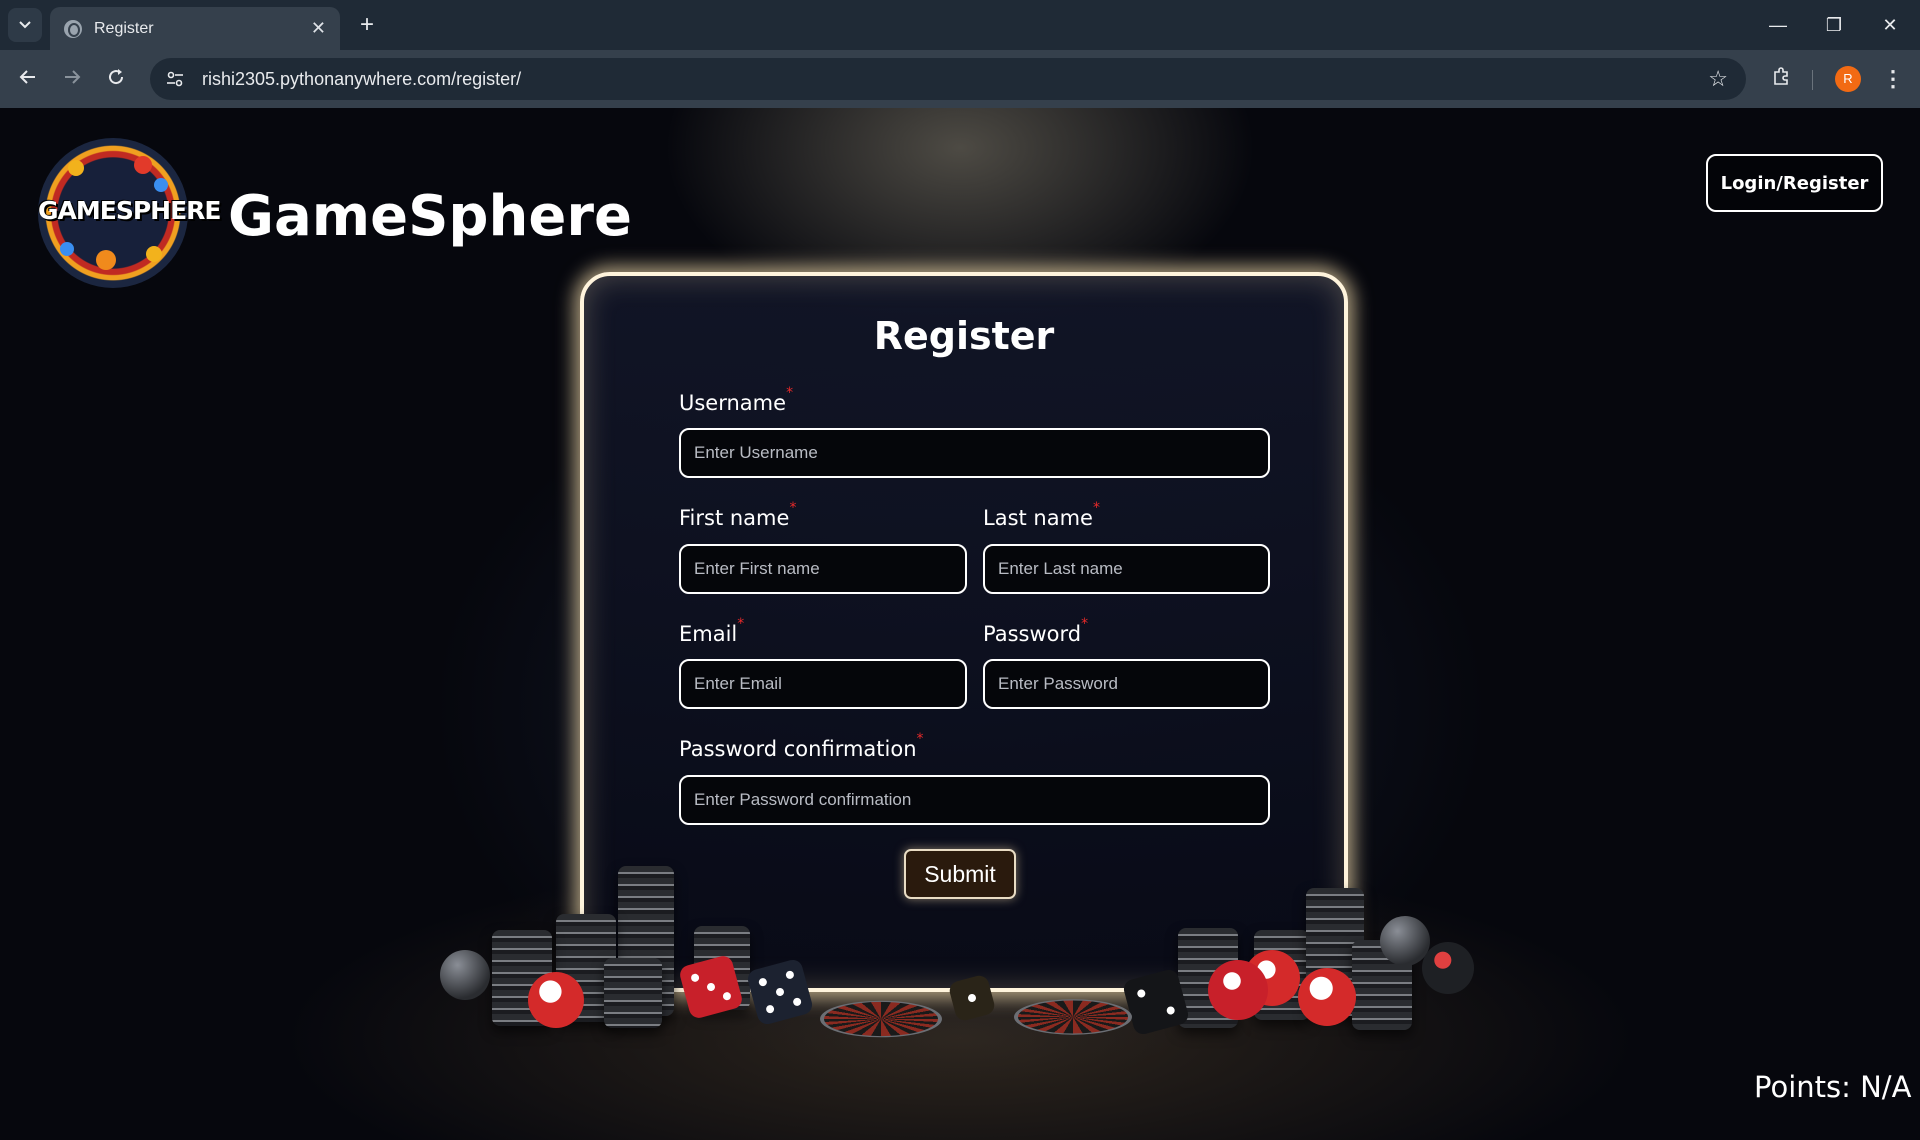  I want to click on puzzle-icon, so click(1781, 76).